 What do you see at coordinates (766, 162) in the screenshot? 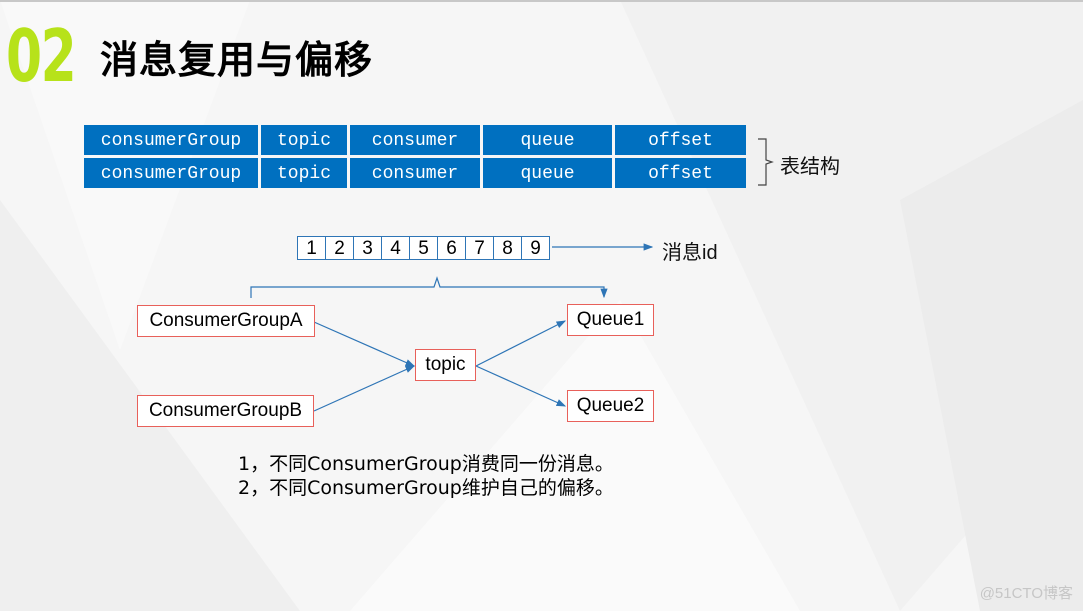
I see `table-brace` at bounding box center [766, 162].